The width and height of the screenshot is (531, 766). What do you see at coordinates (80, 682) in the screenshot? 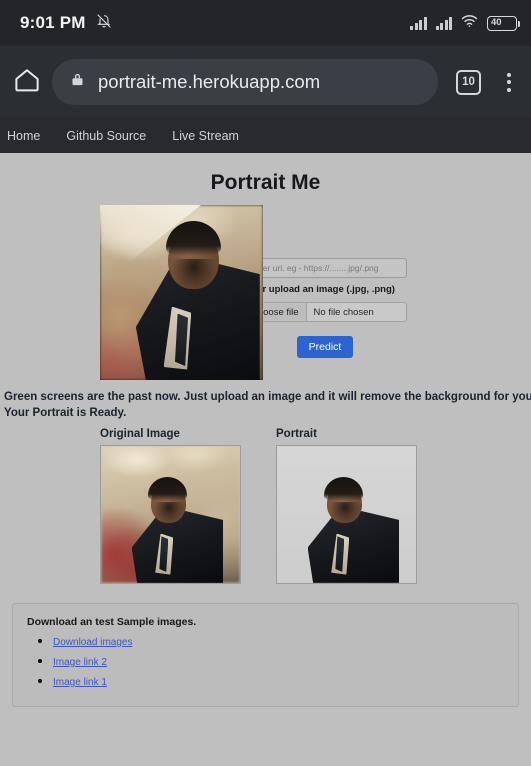
I see `image-link-1: Image link 1` at bounding box center [80, 682].